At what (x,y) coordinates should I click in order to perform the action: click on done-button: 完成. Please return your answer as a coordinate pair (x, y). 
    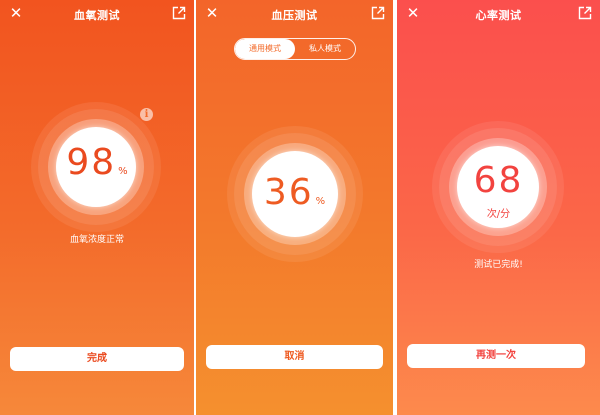
    Looking at the image, I should click on (97, 359).